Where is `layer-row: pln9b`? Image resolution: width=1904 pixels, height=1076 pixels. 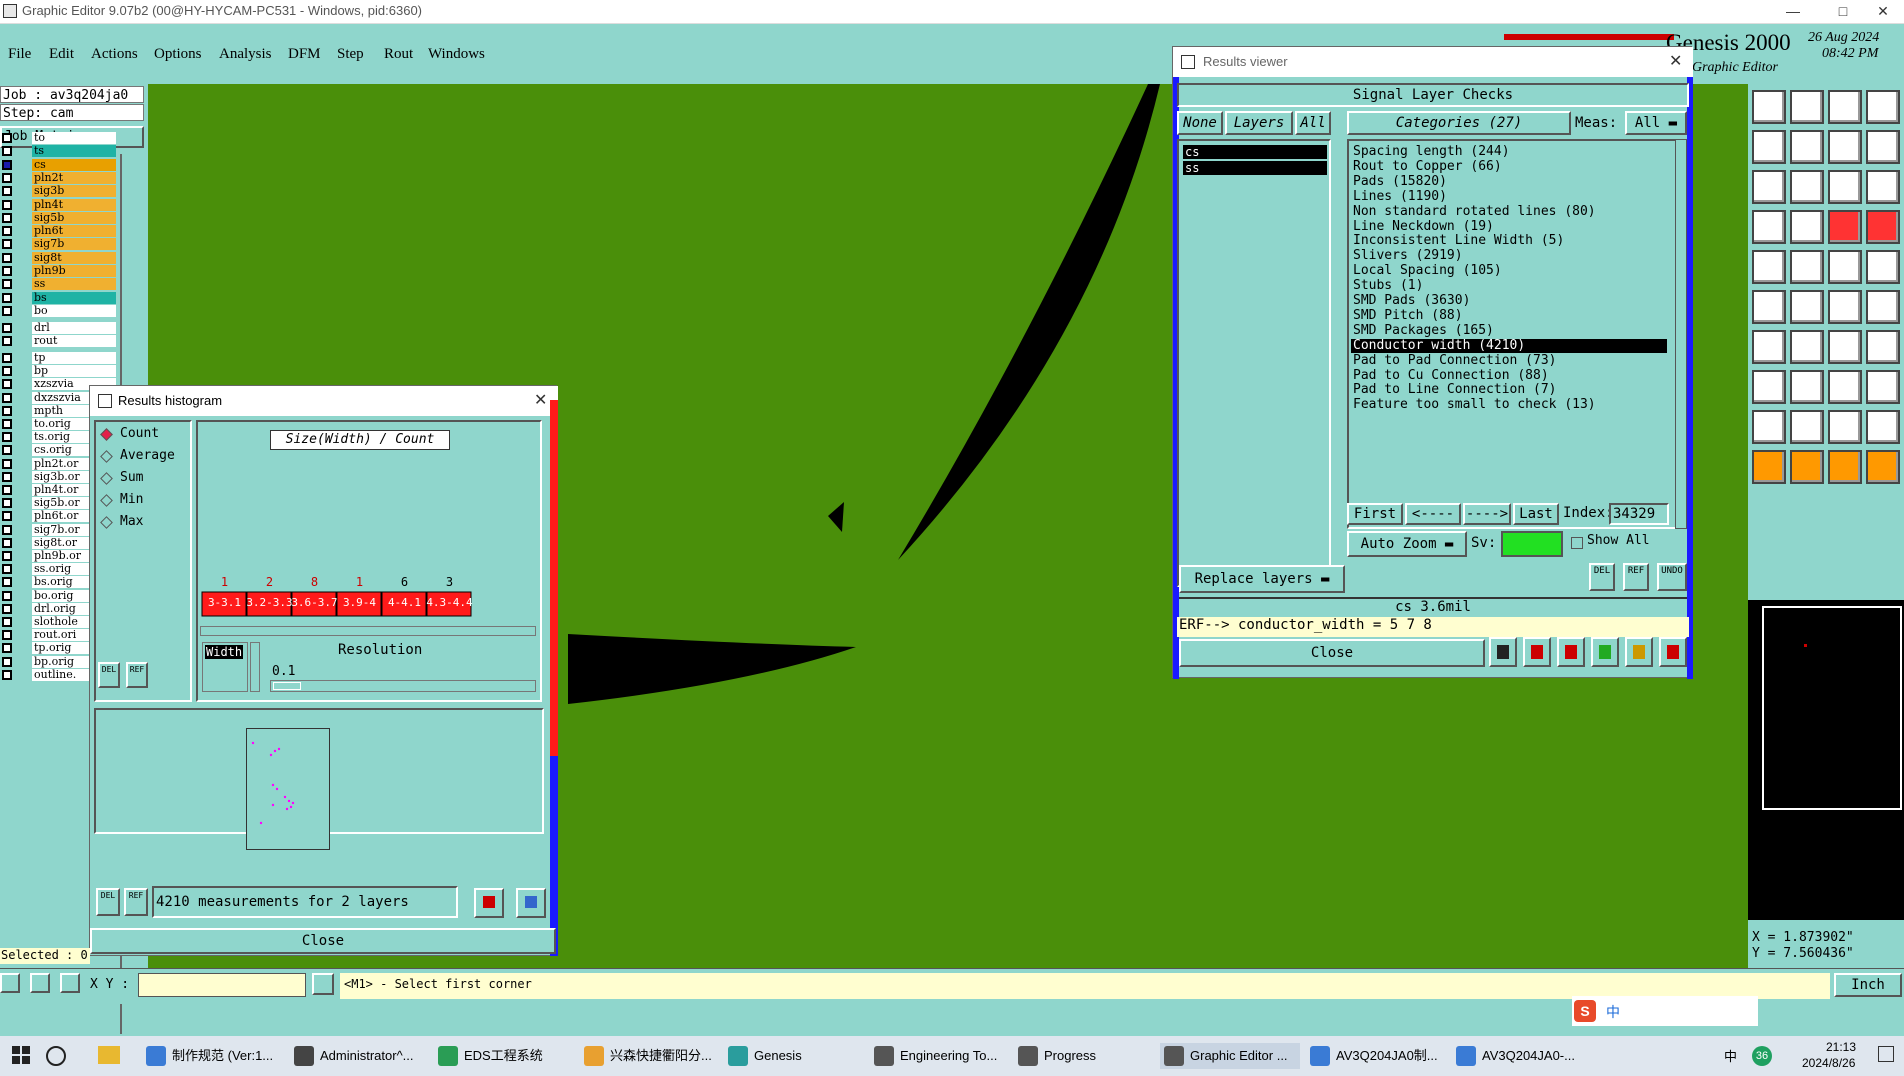 layer-row: pln9b is located at coordinates (60, 271).